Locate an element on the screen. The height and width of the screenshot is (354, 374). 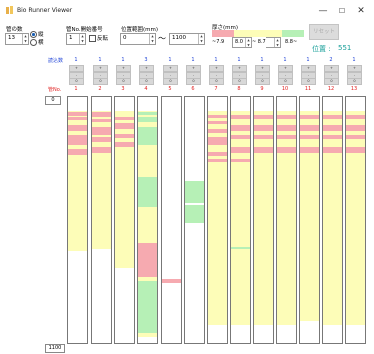
zero-button-4: 0 is located at coordinates (146, 81).